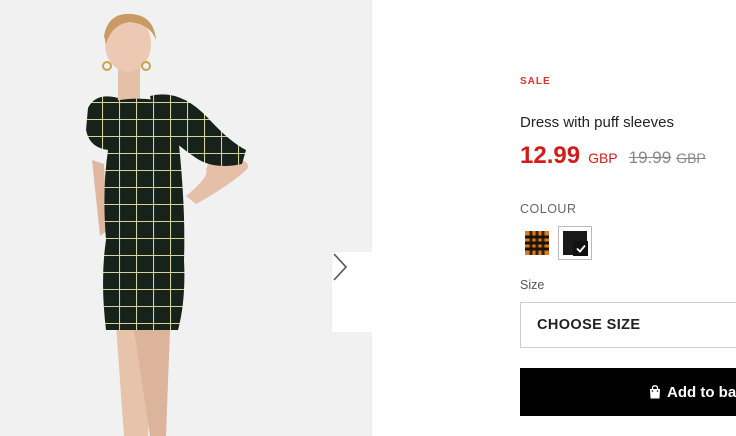  Describe the element at coordinates (655, 392) in the screenshot. I see `shopping-bag-icon` at that location.